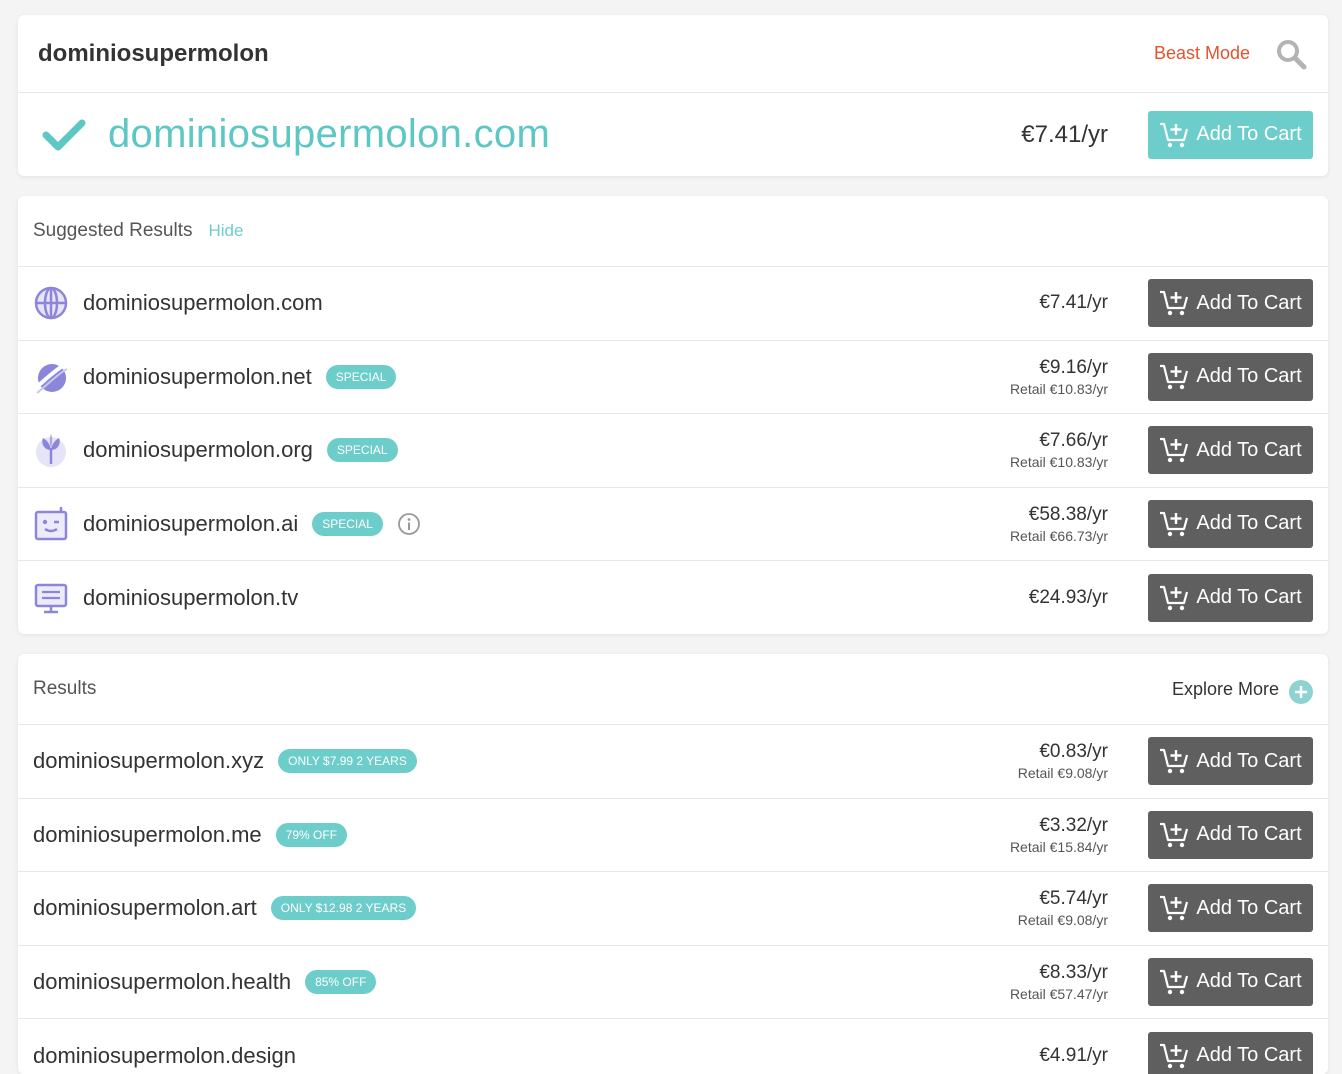 The image size is (1342, 1074). I want to click on domain-name: dominiosupermolon.ai, so click(190, 524).